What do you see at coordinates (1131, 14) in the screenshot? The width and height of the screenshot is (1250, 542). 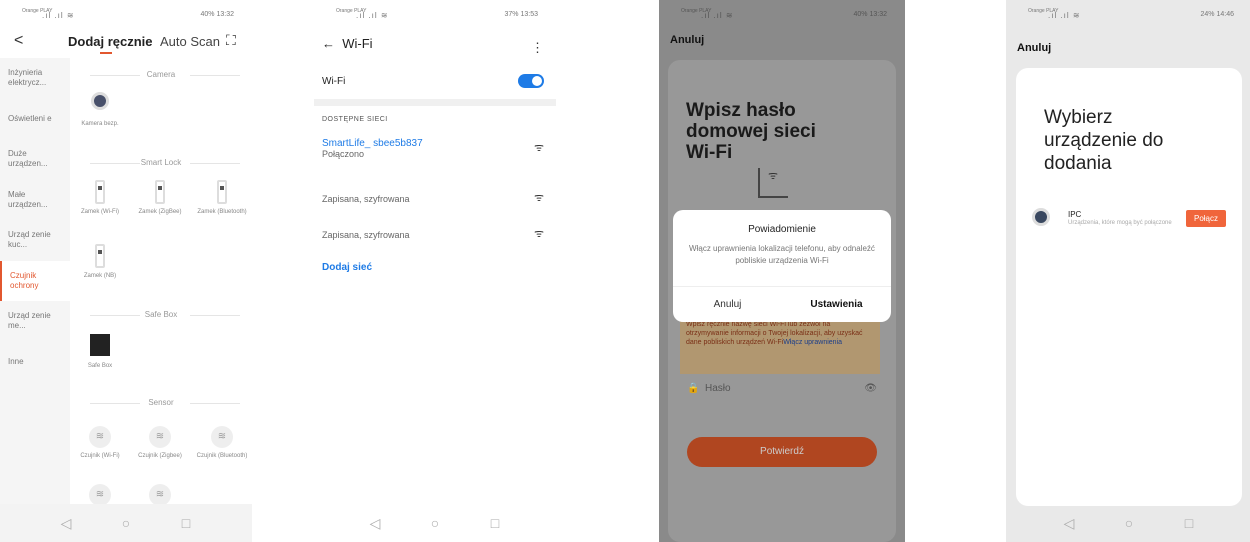 I see `status-bar: Orange PLAY .ıl .ıl ≋ 24% 14:46` at bounding box center [1131, 14].